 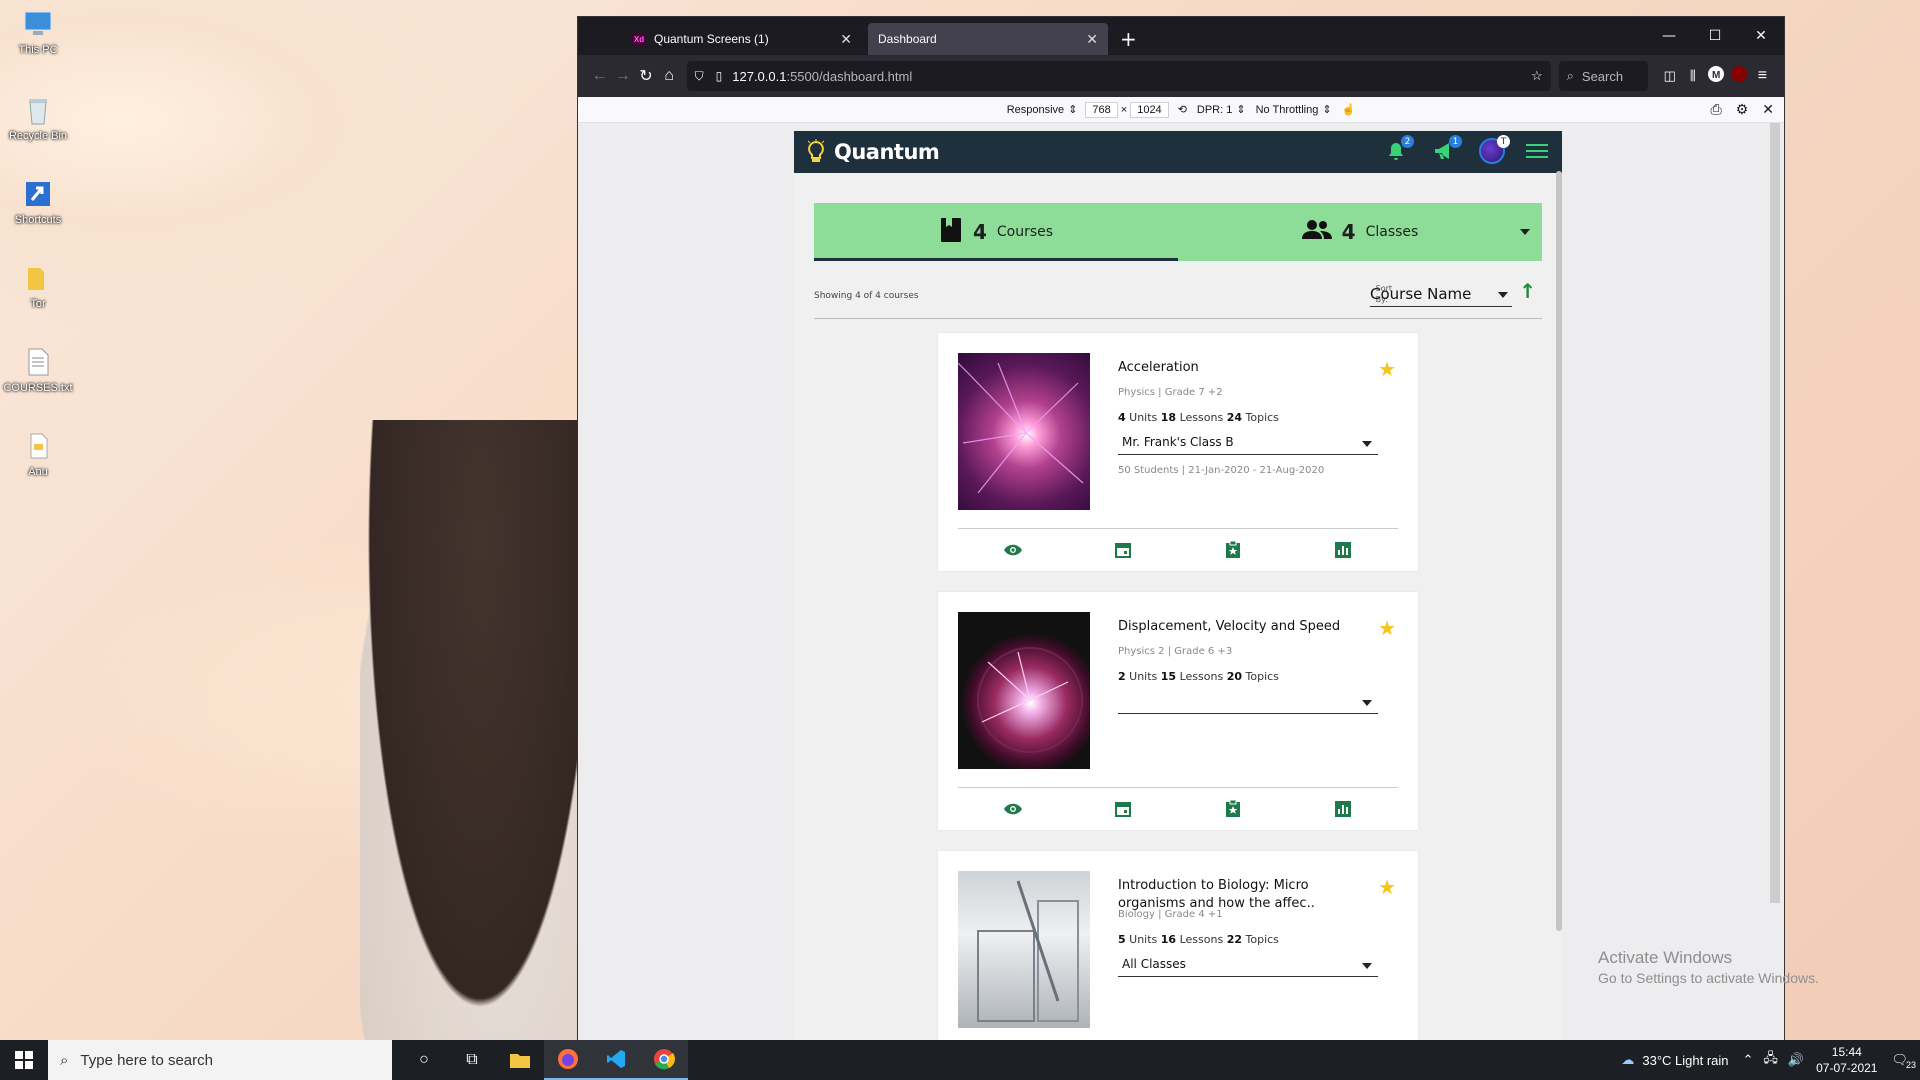 I want to click on network-icon: 🖧, so click(x=1770, y=1060).